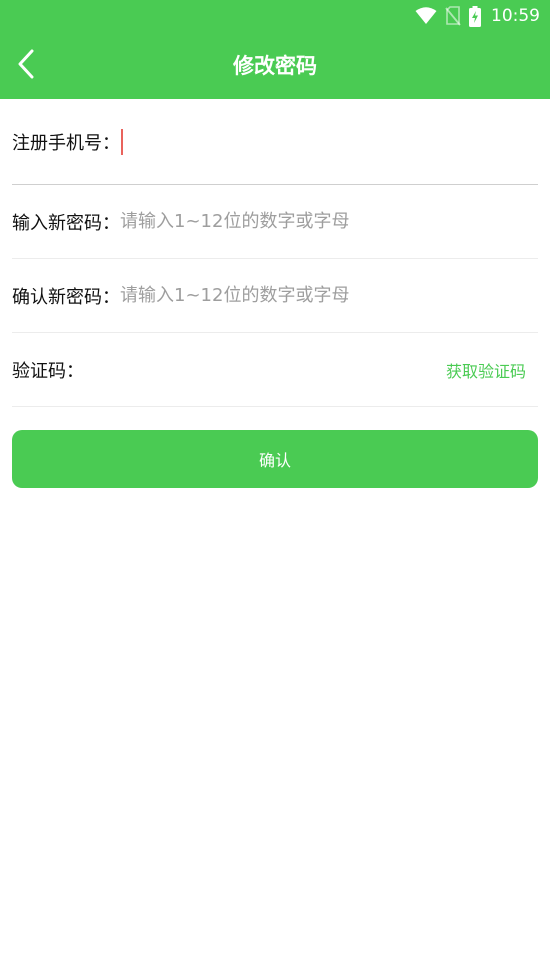  I want to click on status-time: 10:59, so click(515, 16).